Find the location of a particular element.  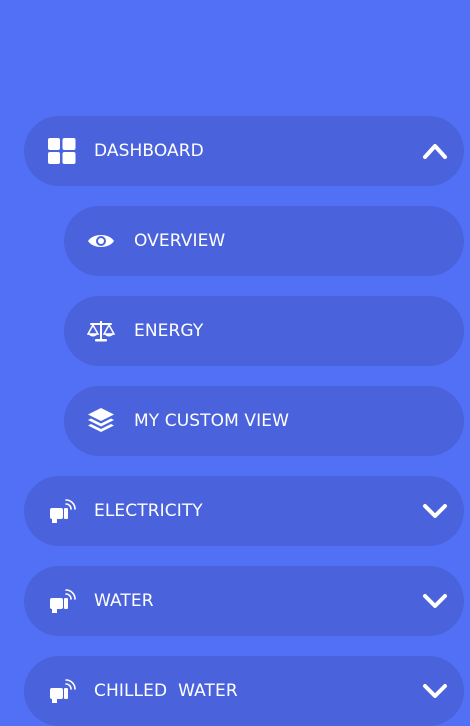

menu-item-electricity-label: ELECTRICITY is located at coordinates (148, 511).